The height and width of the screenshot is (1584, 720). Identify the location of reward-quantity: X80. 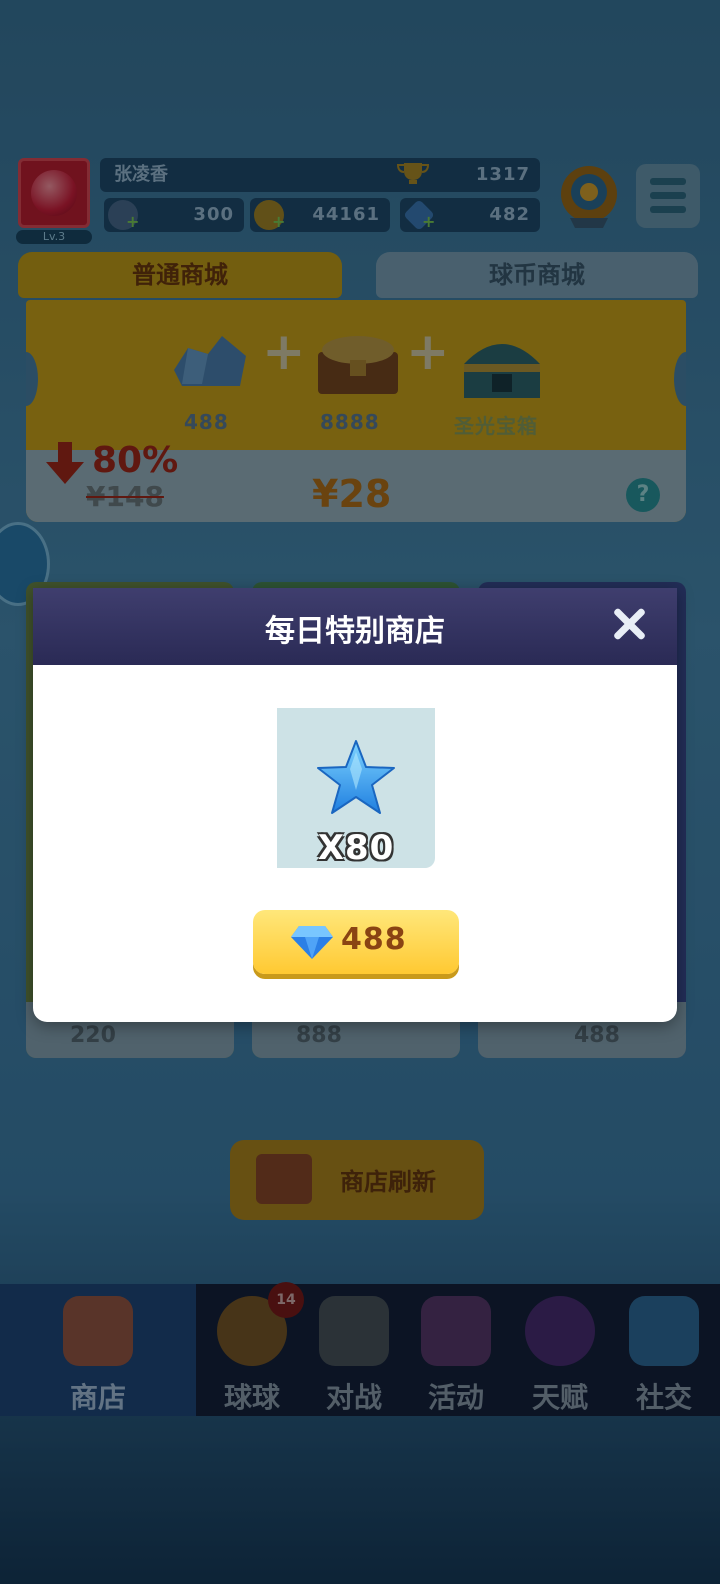
(356, 848).